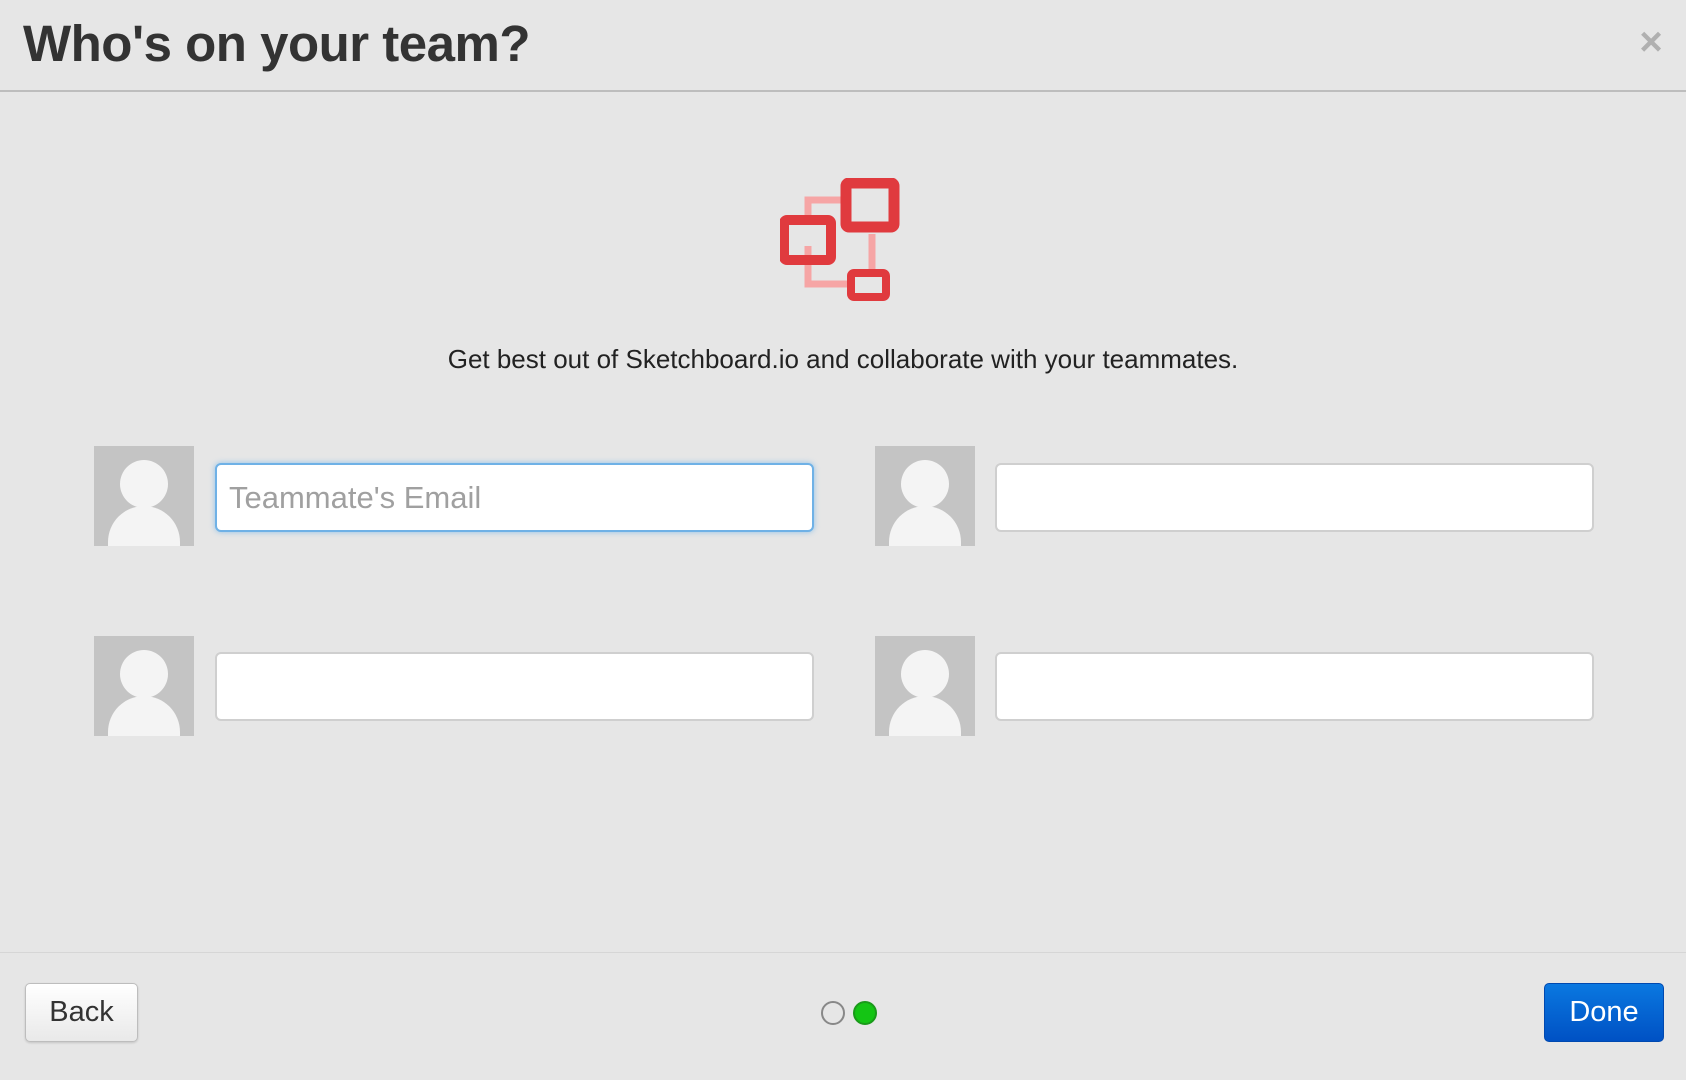  What do you see at coordinates (843, 46) in the screenshot?
I see `dialog-header: Who's on your team? ×` at bounding box center [843, 46].